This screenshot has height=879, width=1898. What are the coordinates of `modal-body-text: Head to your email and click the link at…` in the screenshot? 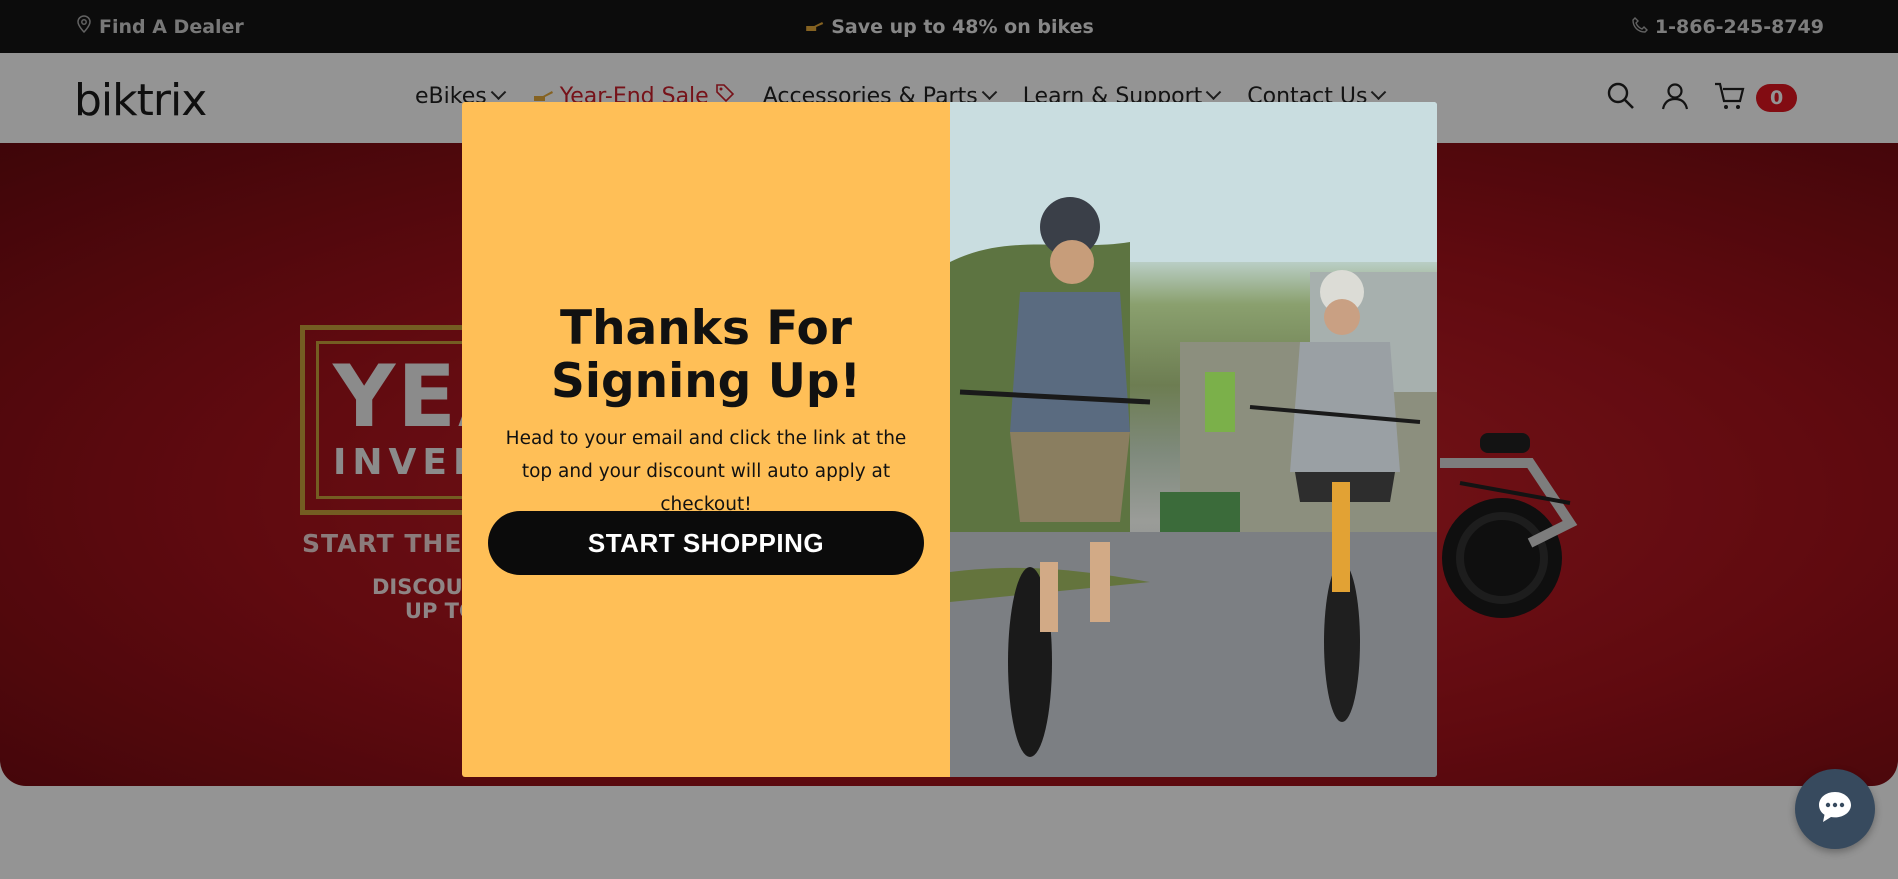 It's located at (706, 471).